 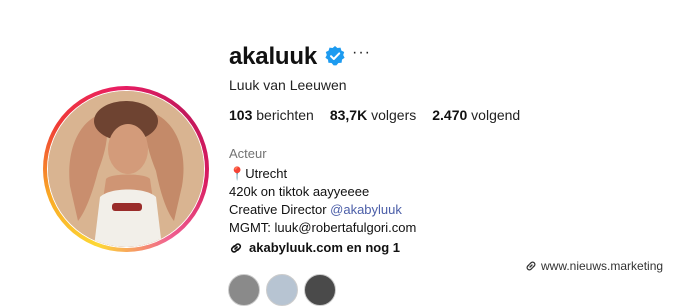 What do you see at coordinates (323, 227) in the screenshot?
I see `bio-line-mgmt: MGMT: luuk@robertafulgori.com` at bounding box center [323, 227].